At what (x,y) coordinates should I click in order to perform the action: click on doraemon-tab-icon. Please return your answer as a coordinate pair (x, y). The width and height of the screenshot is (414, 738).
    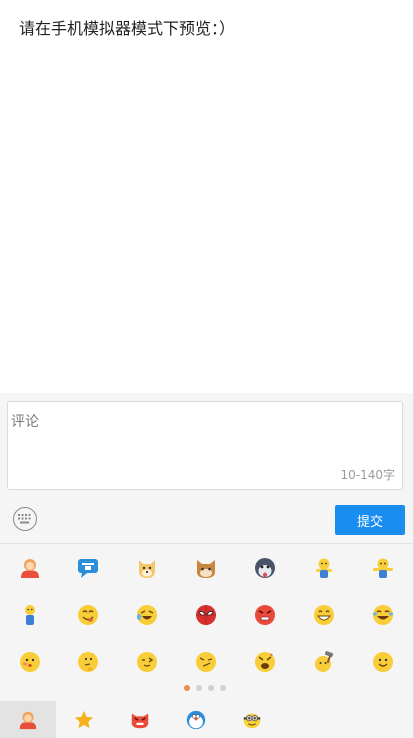
    Looking at the image, I should click on (196, 720).